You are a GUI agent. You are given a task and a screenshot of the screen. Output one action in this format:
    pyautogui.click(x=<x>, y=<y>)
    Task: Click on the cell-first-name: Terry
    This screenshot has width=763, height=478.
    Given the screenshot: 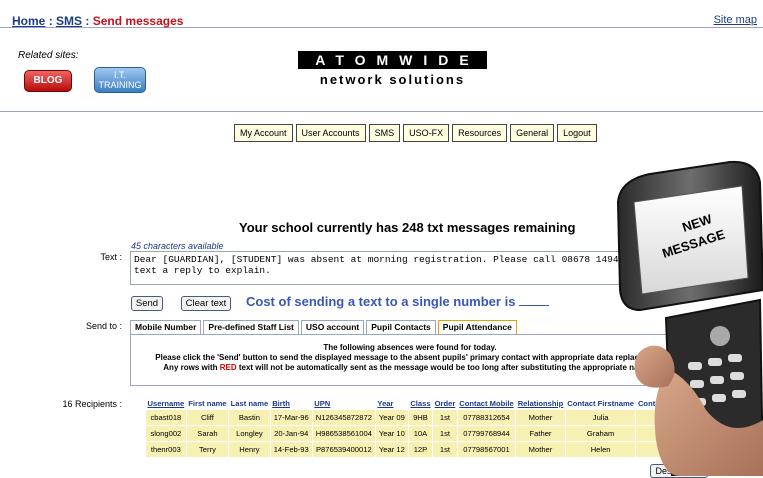 What is the action you would take?
    pyautogui.click(x=207, y=449)
    